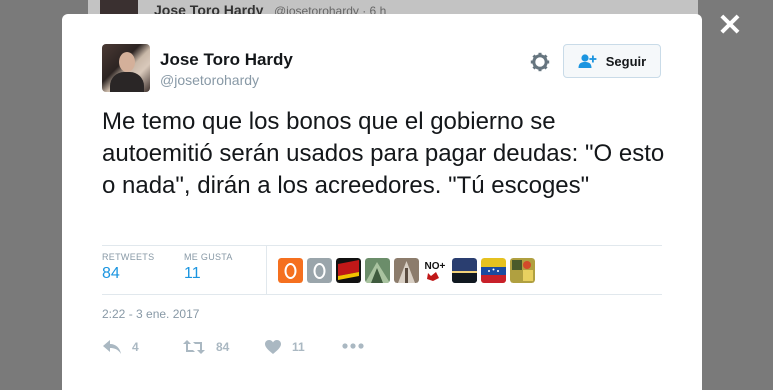  Describe the element at coordinates (127, 82) in the screenshot. I see `avatar-body` at that location.